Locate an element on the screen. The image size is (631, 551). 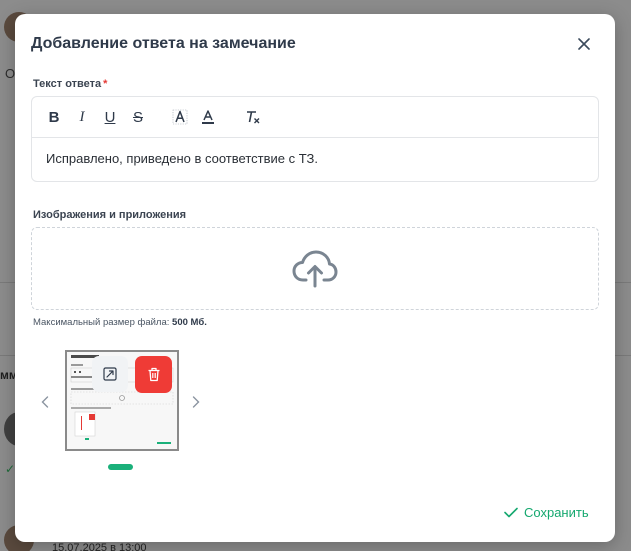
text-color-icon is located at coordinates (208, 117).